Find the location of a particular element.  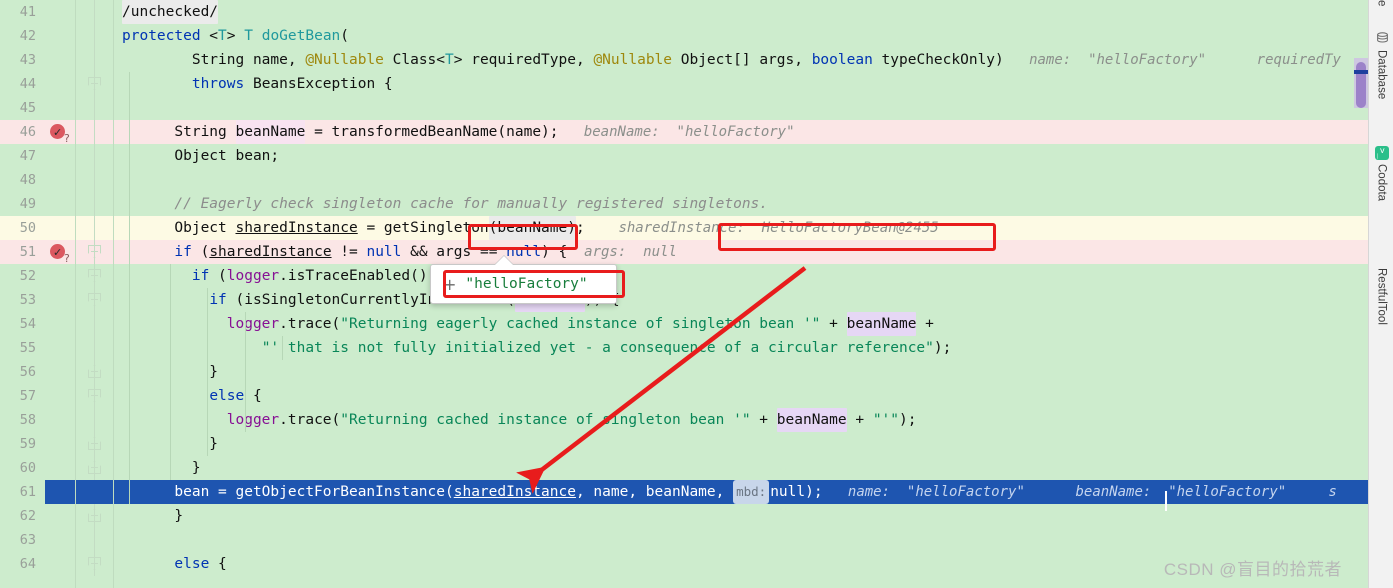

code-line: 47 Object bean; is located at coordinates (684, 156).